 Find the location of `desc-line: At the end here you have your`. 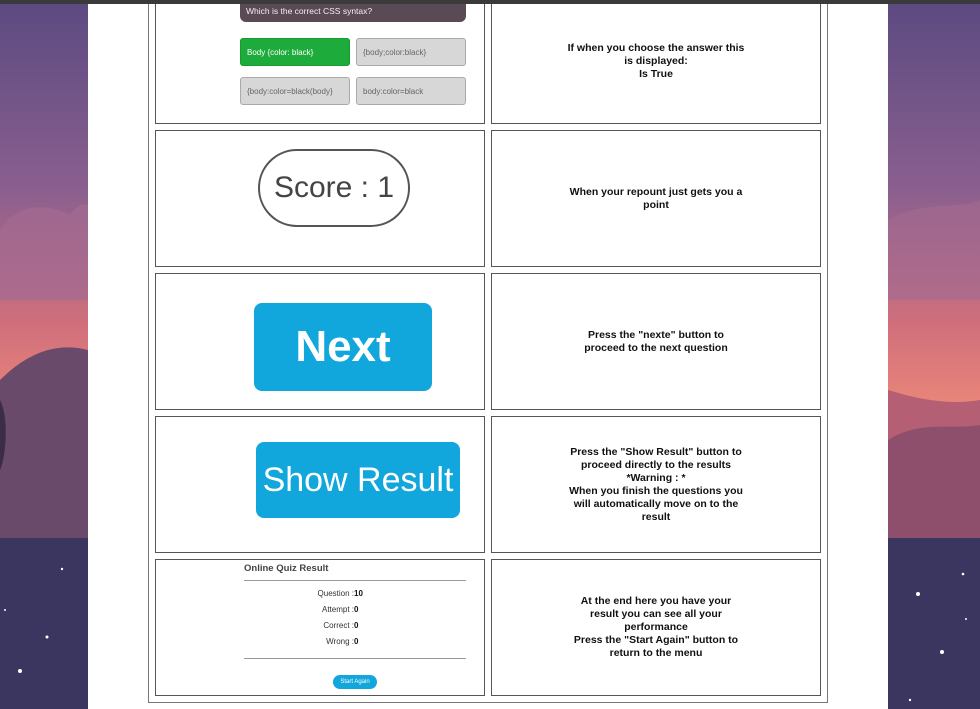

desc-line: At the end here you have your is located at coordinates (656, 601).